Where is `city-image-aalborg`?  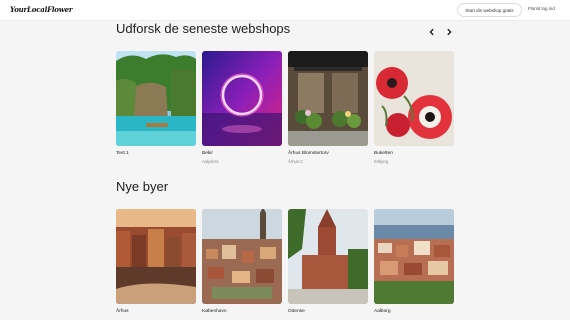
city-image-aalborg is located at coordinates (414, 256).